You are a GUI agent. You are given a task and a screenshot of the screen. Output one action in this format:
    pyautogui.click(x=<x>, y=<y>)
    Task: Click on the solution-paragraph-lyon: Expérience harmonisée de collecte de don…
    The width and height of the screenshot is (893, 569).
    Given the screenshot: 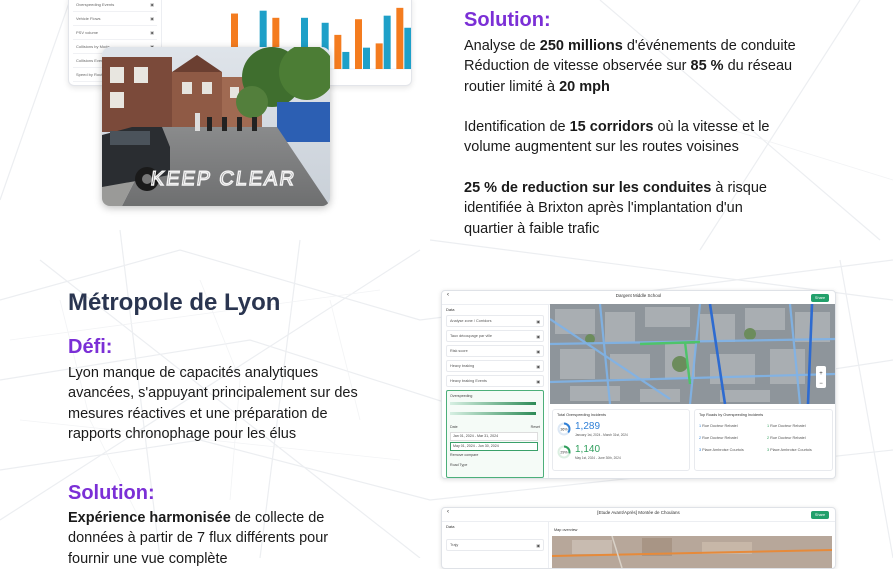 What is the action you would take?
    pyautogui.click(x=198, y=538)
    